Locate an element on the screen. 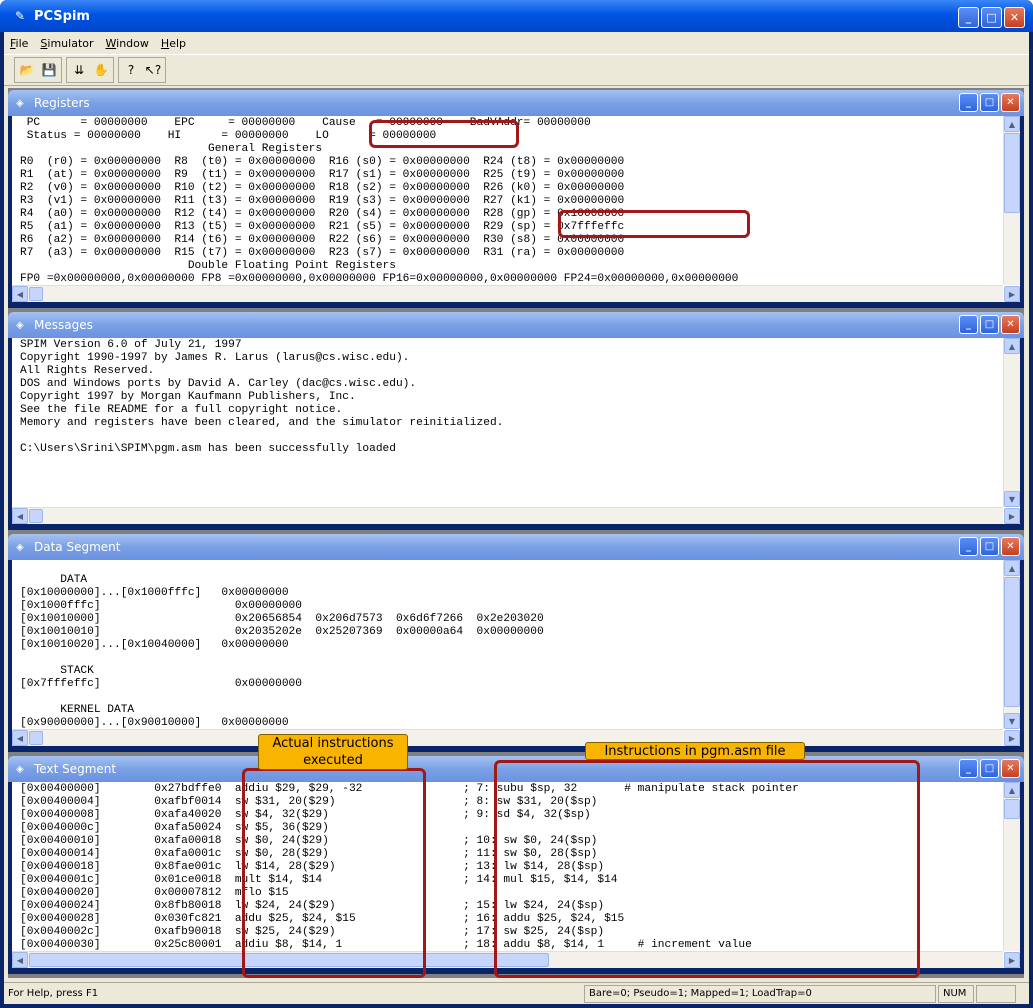 Image resolution: width=1033 pixels, height=1008 pixels. step-icon: ⇊ is located at coordinates (79, 70).